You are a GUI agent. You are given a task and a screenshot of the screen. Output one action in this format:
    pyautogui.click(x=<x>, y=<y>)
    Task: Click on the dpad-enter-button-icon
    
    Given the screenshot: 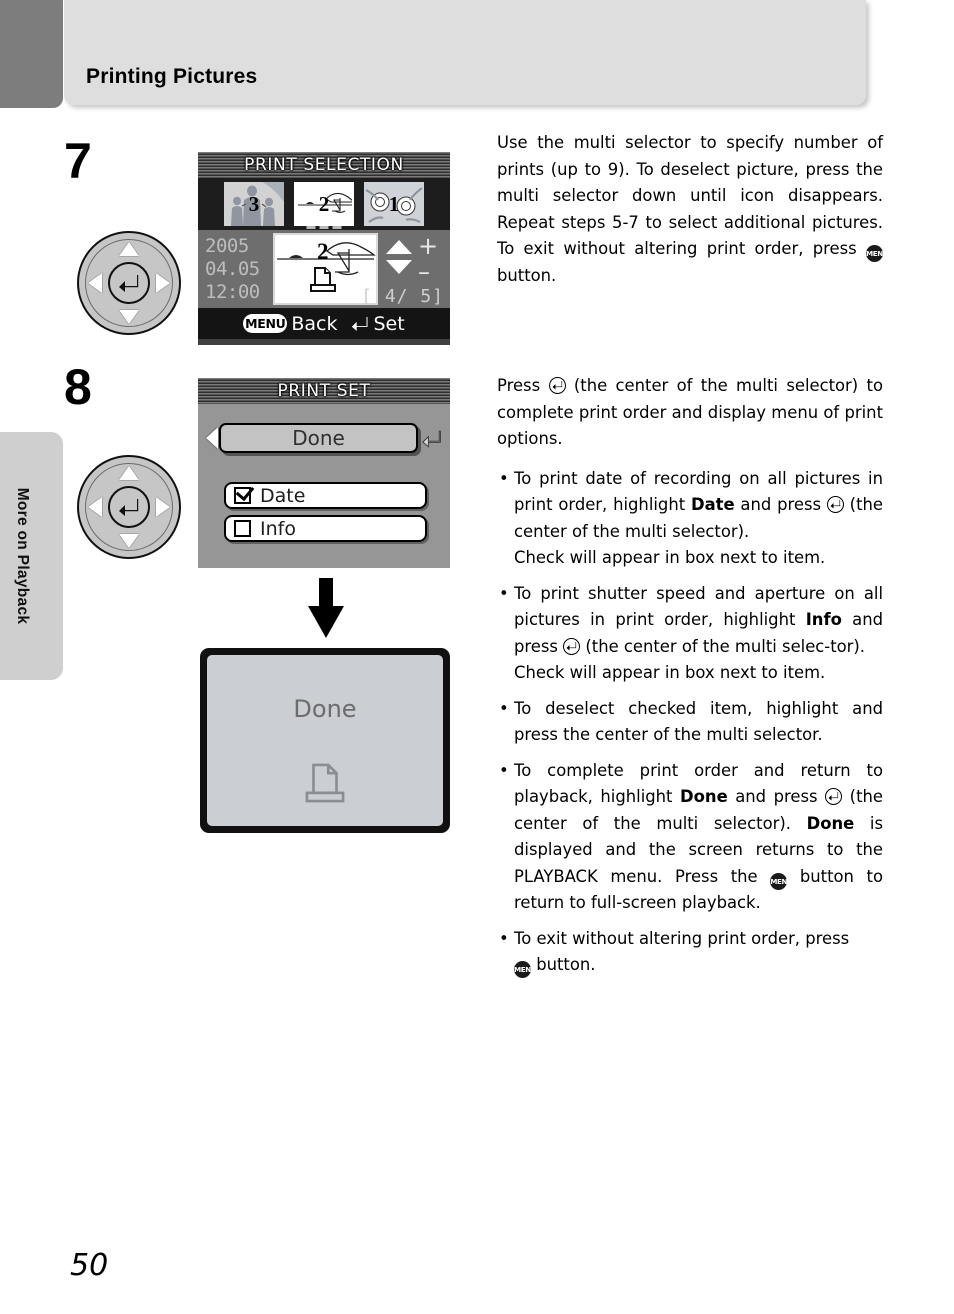 What is the action you would take?
    pyautogui.click(x=129, y=283)
    